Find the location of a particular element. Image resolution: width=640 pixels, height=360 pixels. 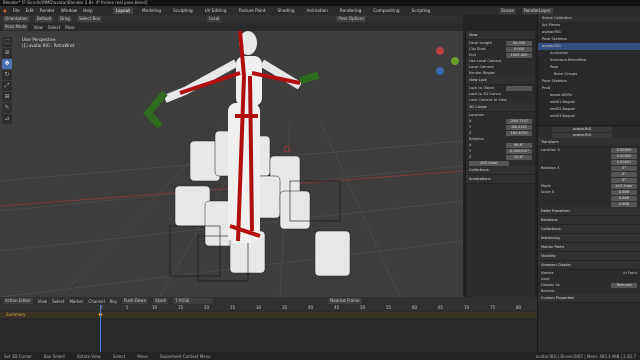

outliner-item: Pose Skeleton is located at coordinates (589, 39).